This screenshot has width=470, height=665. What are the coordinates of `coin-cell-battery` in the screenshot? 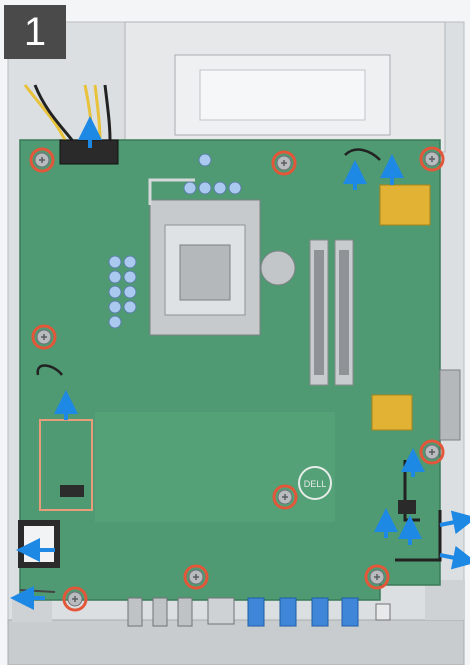 It's located at (278, 268).